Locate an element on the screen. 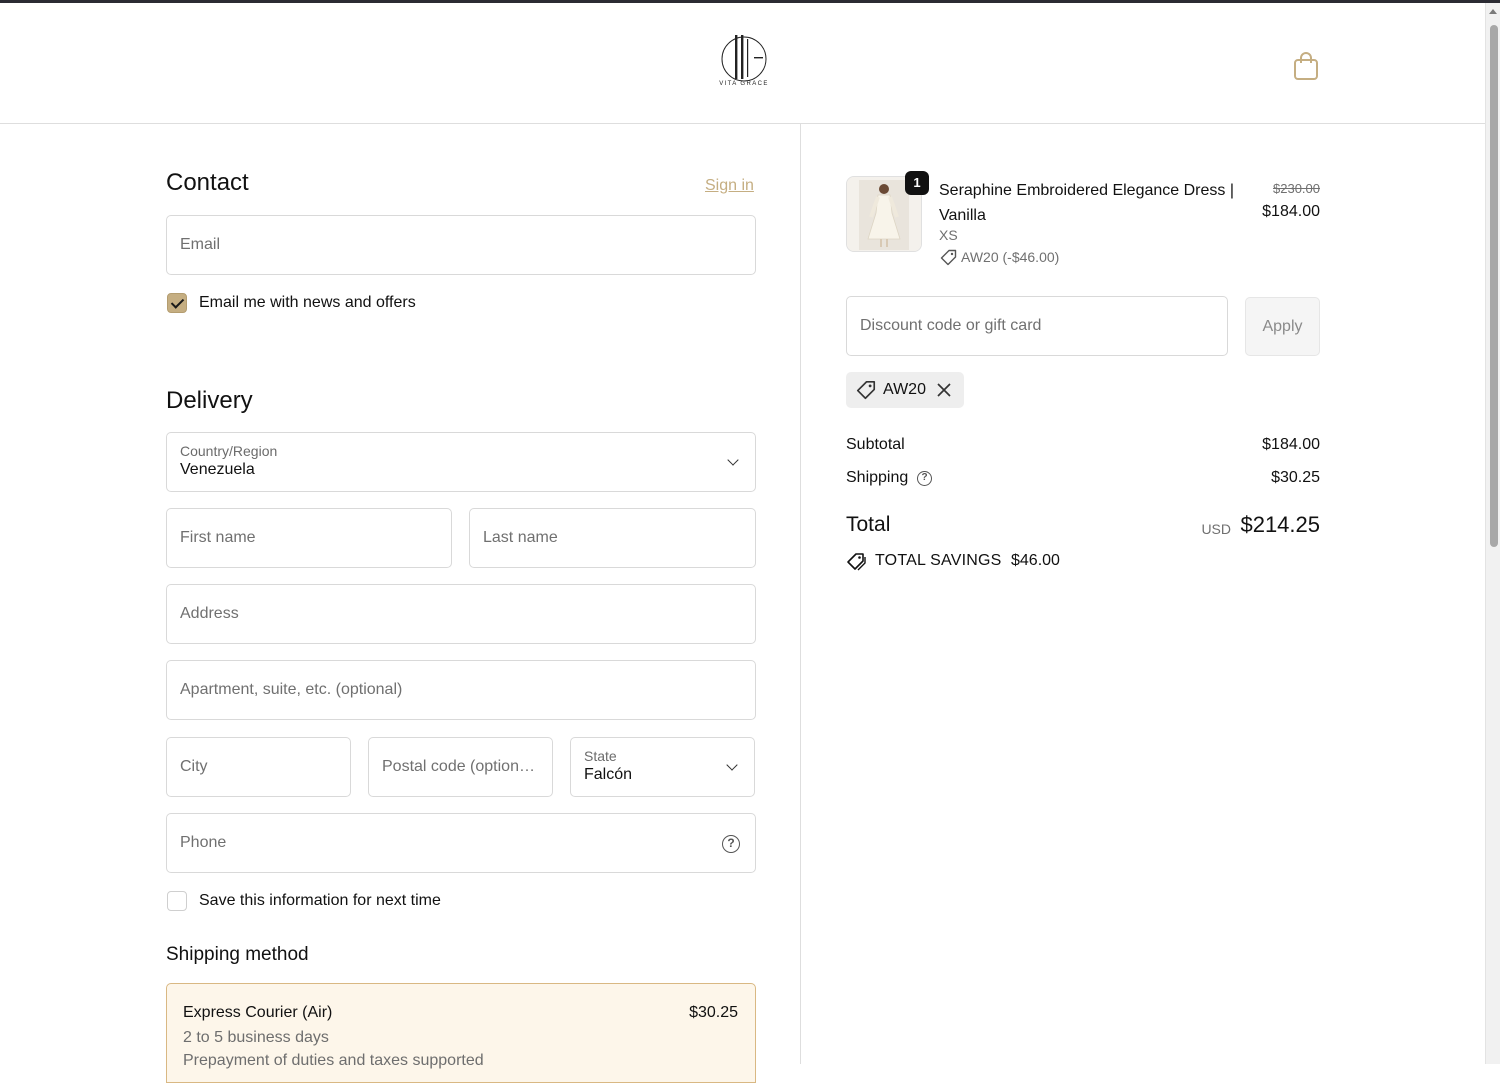  savings-tag-icon is located at coordinates (856, 562).